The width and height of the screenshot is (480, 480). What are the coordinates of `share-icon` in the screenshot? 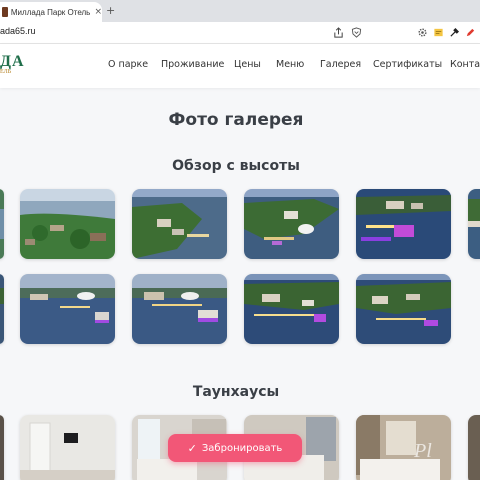 It's located at (338, 32).